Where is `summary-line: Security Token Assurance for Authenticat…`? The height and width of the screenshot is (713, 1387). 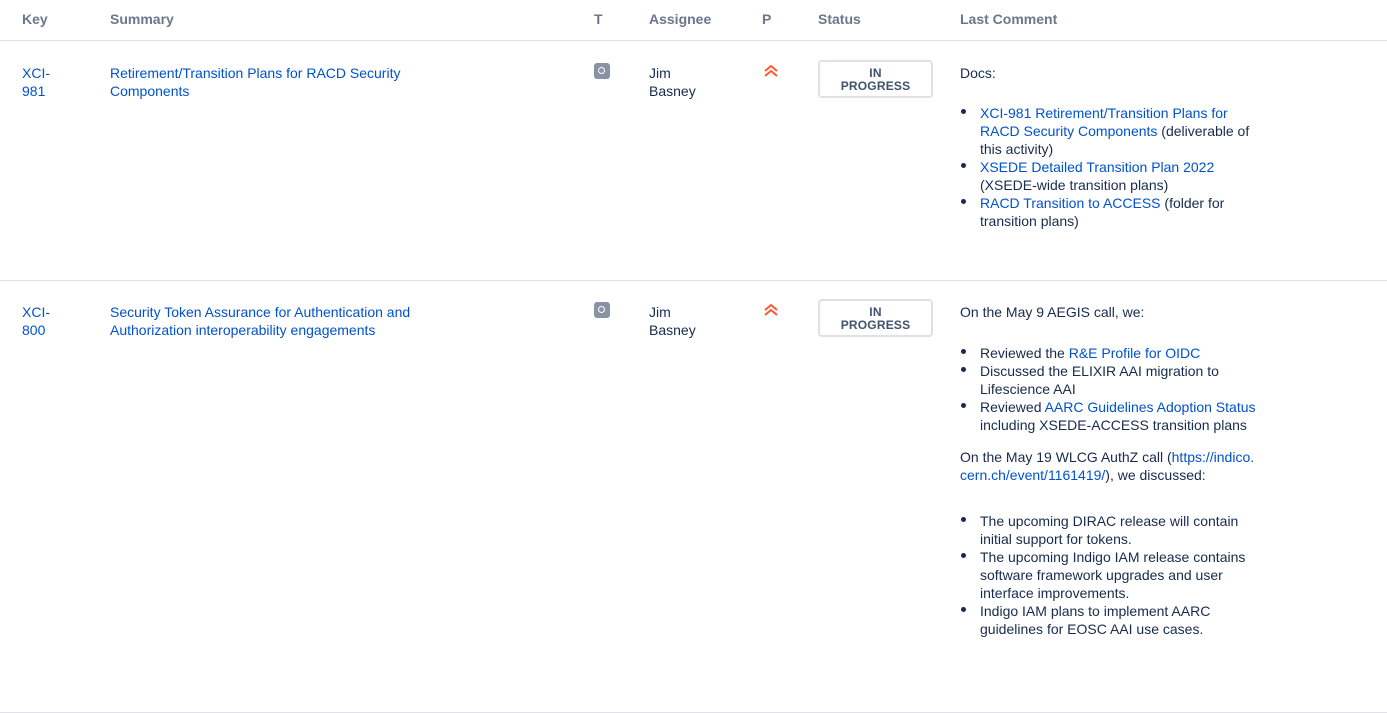 summary-line: Security Token Assurance for Authenticat… is located at coordinates (260, 312).